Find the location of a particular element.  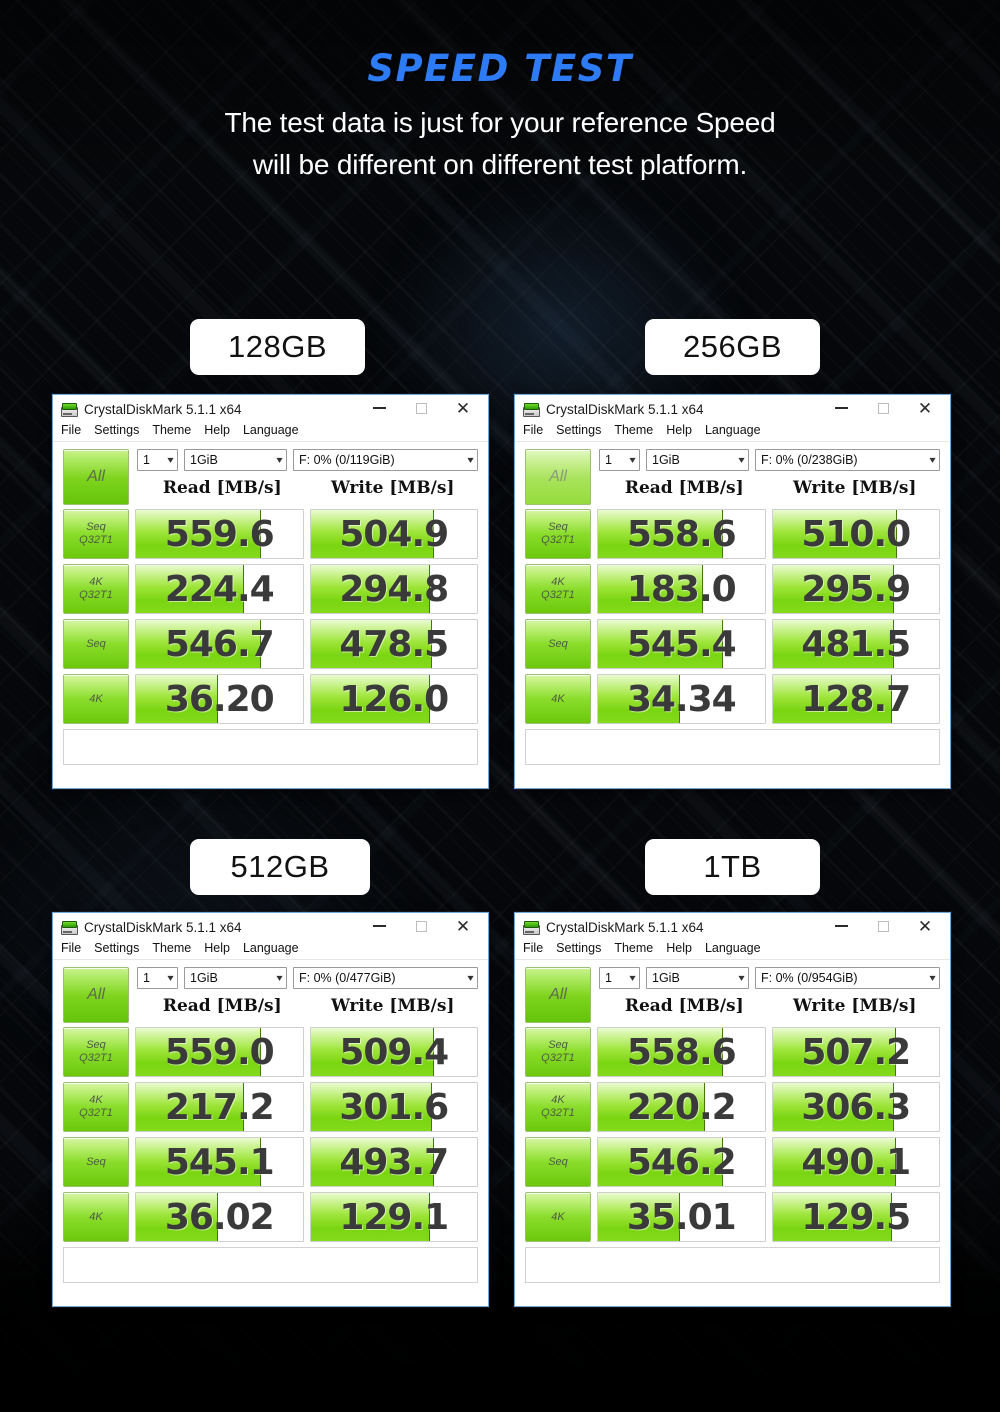

test-label-primary: Seq is located at coordinates (96, 1161).